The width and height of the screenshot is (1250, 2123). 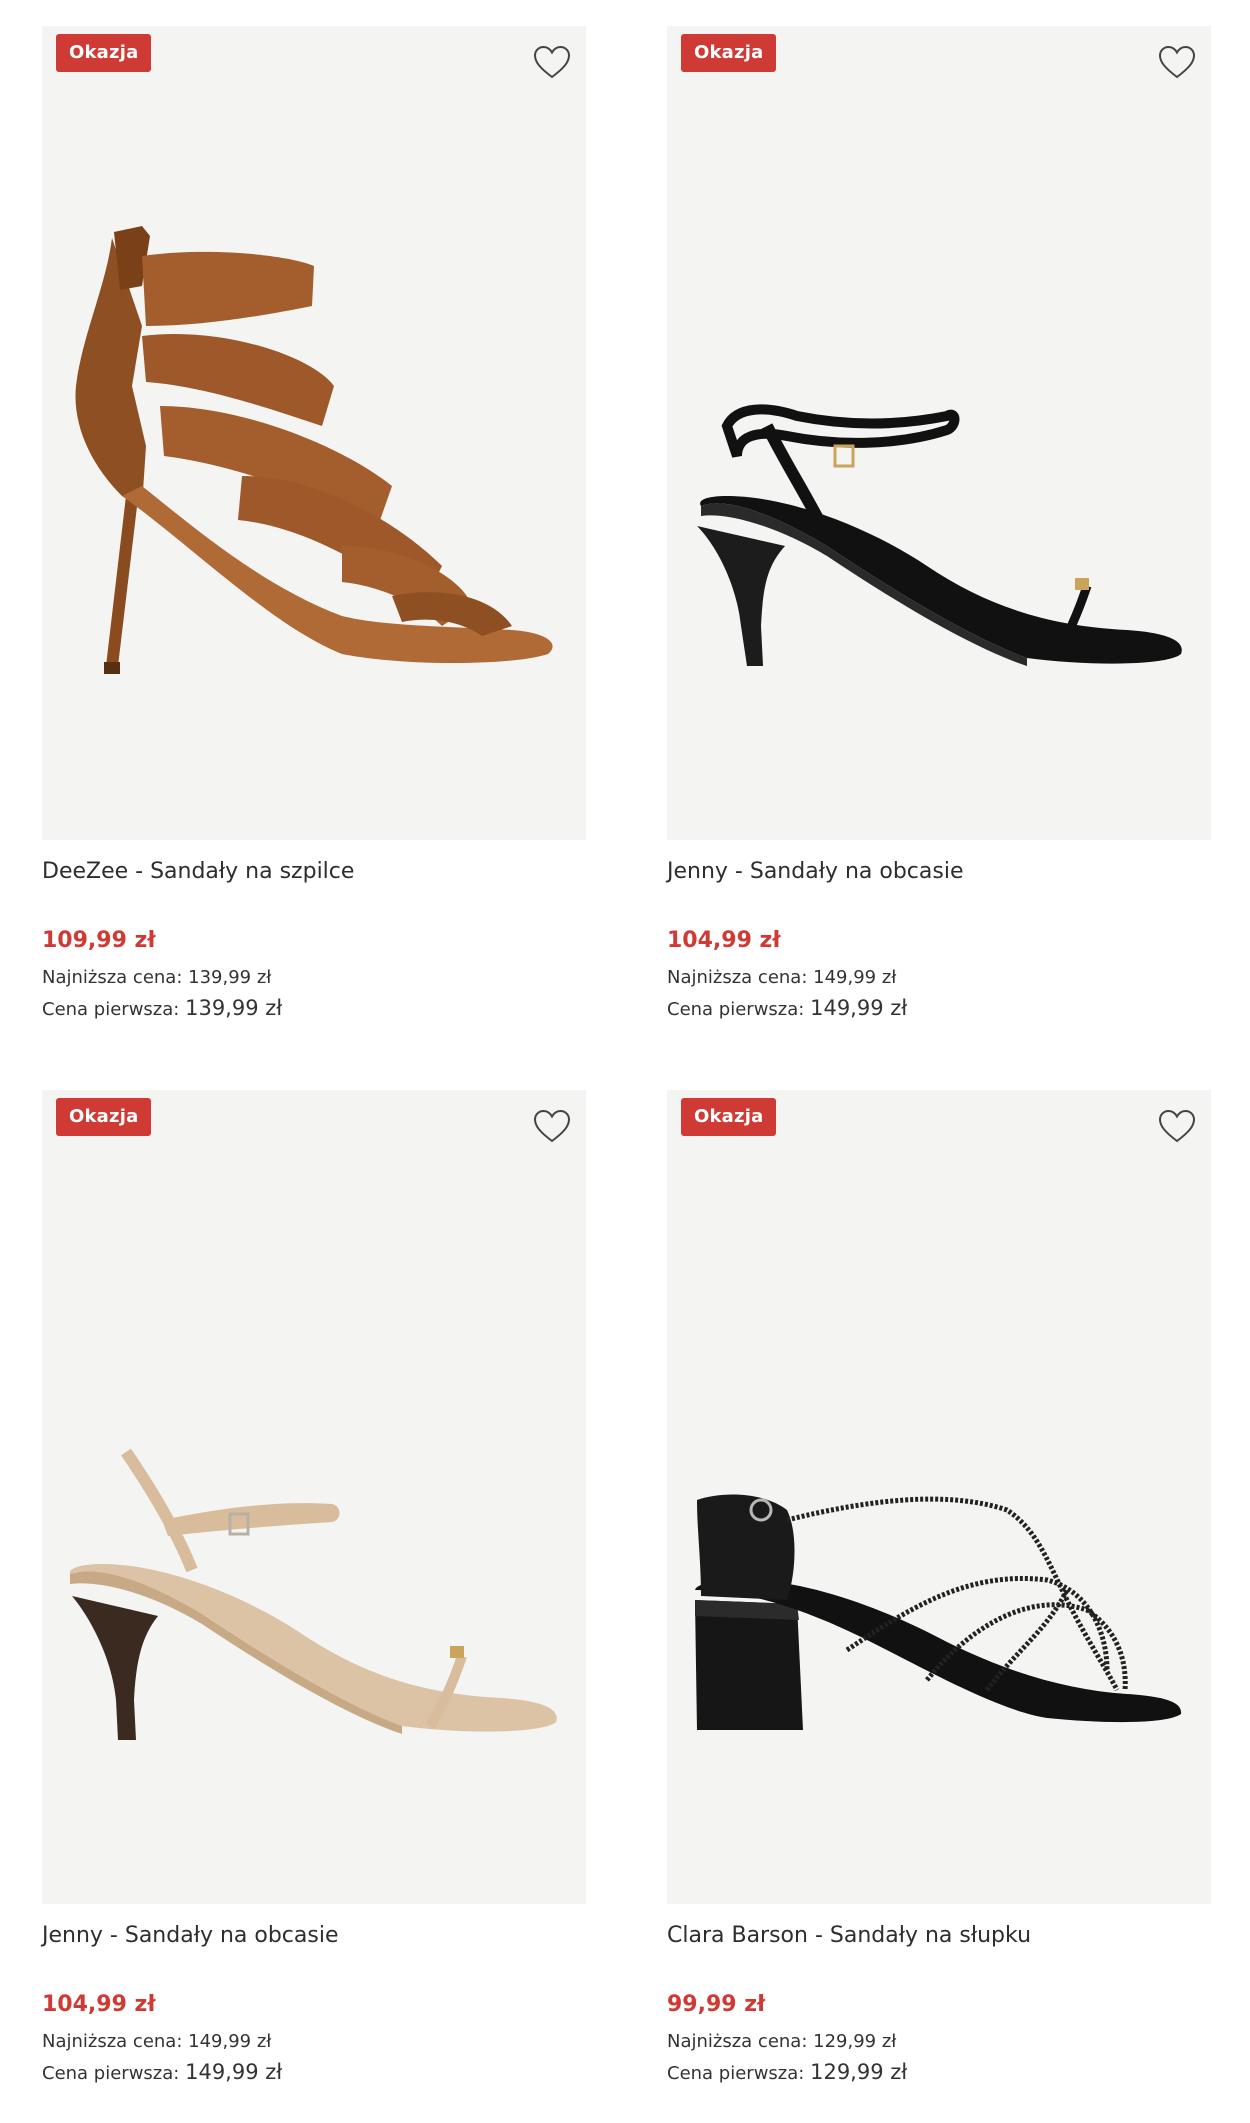 I want to click on first-price-value: 129,99 zł, so click(x=859, y=2072).